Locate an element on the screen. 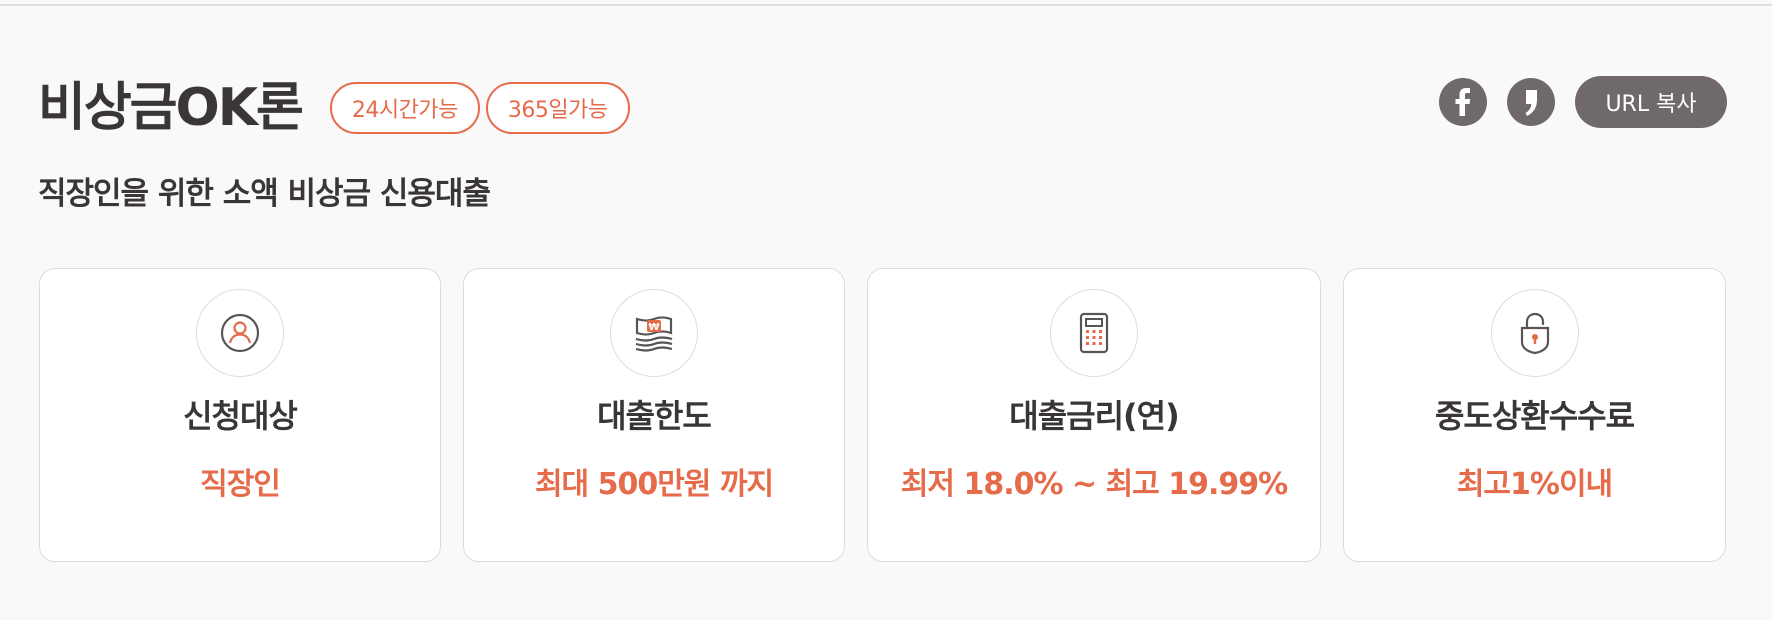  info-card-prepayment-fee: 중도상환수수료 최고1%이내 is located at coordinates (1534, 415).